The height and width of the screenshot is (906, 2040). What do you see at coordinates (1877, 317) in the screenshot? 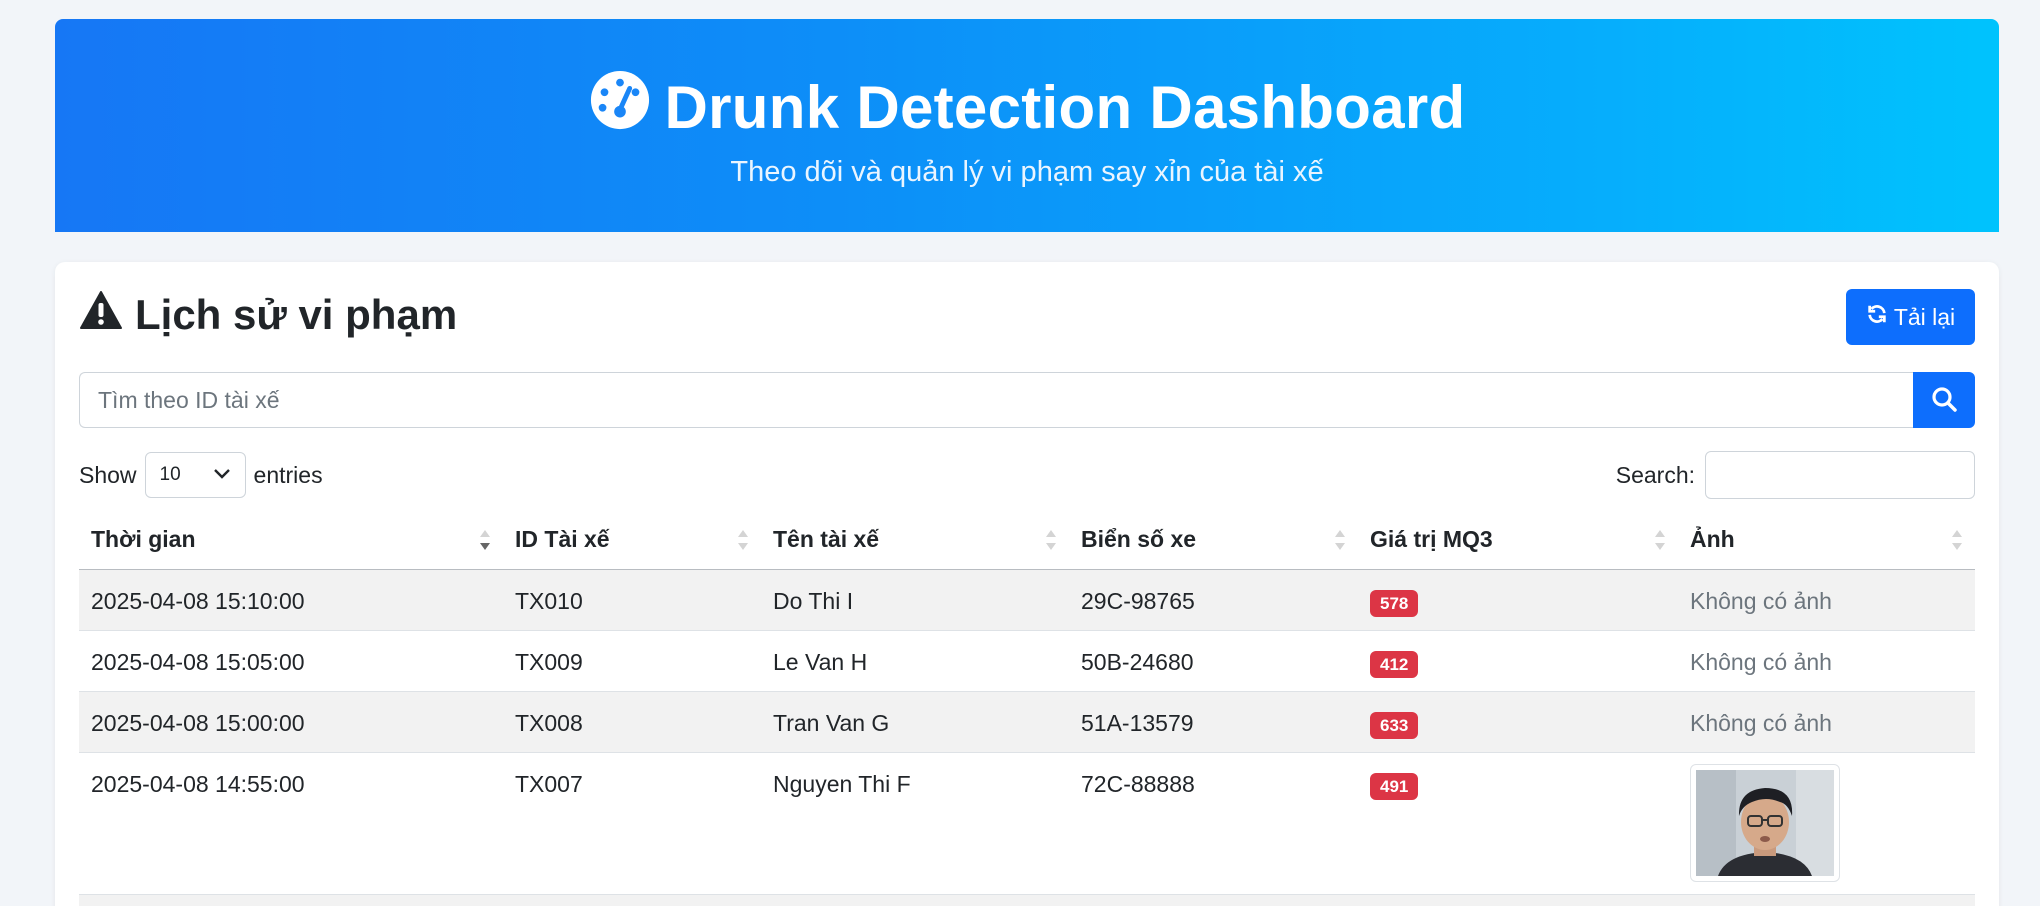
I see `refresh-icon` at bounding box center [1877, 317].